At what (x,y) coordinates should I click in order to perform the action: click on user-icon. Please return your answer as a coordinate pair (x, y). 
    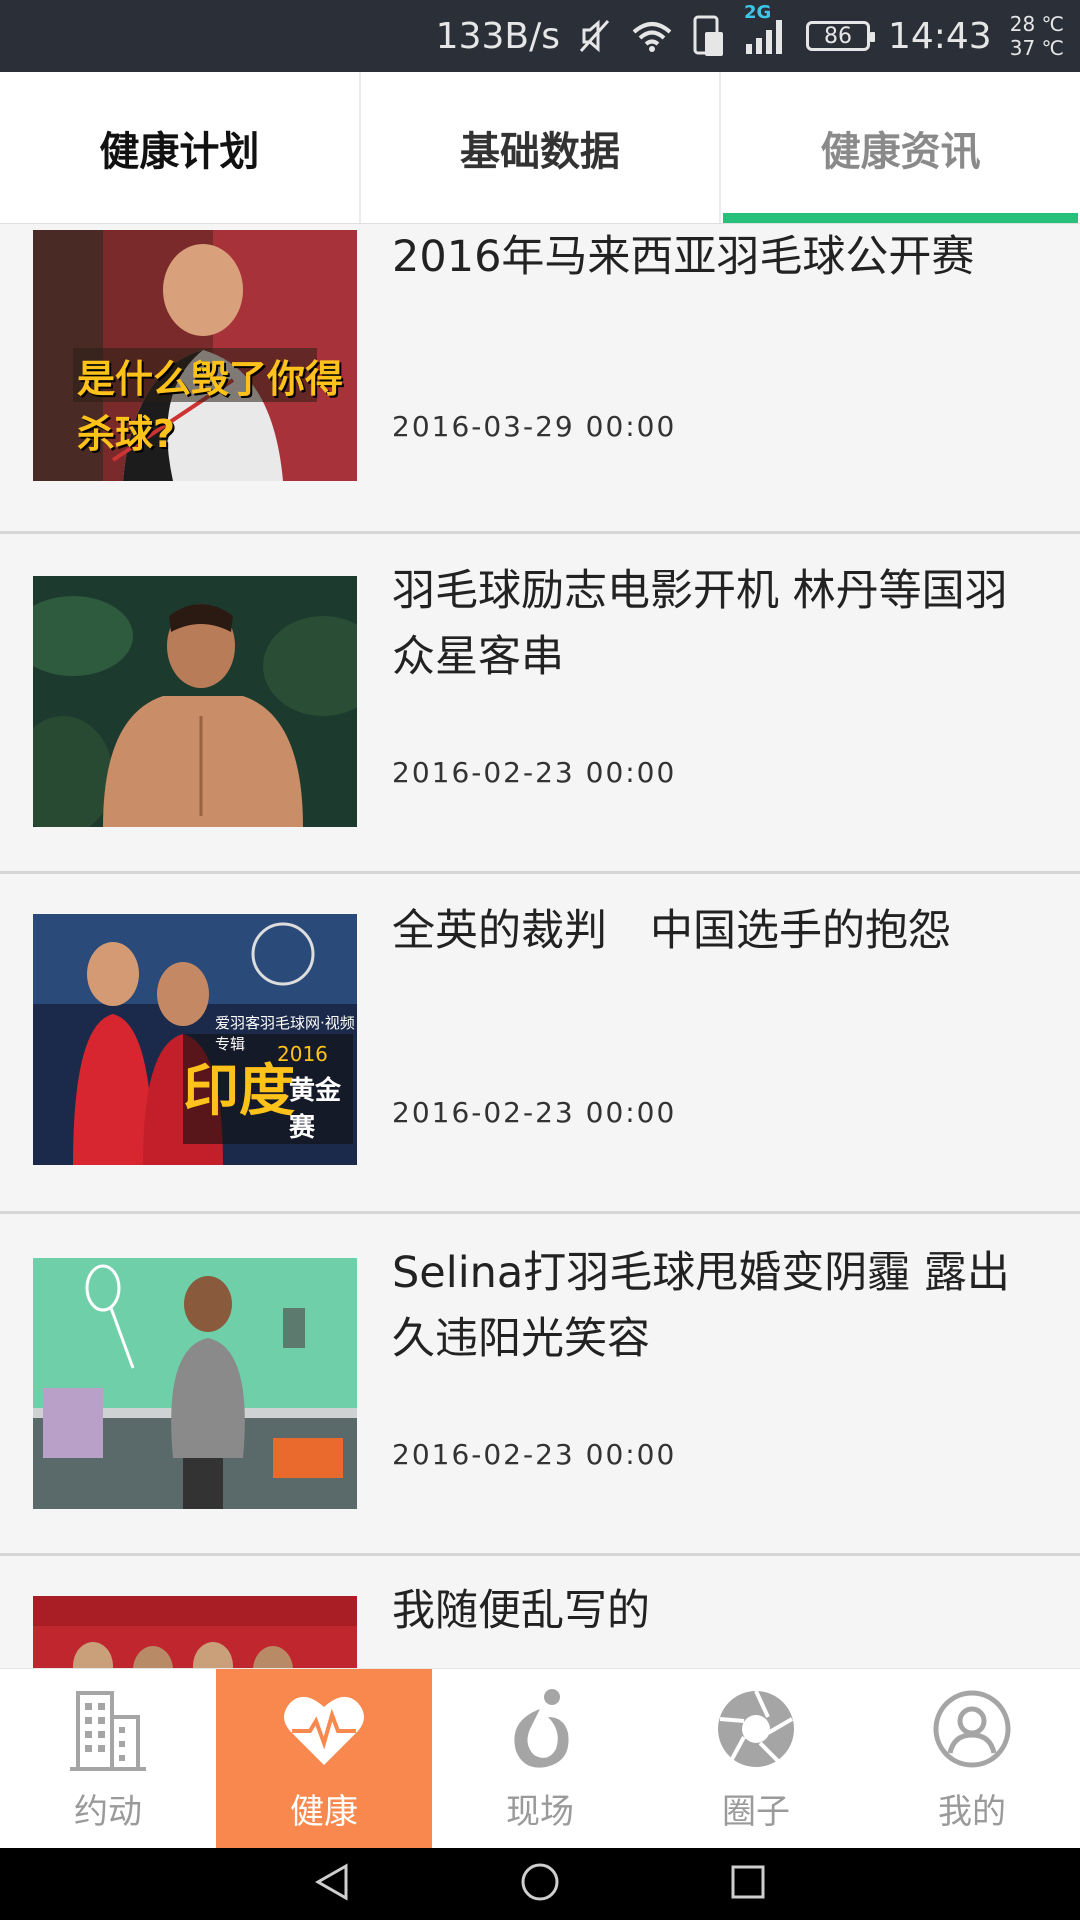
    Looking at the image, I should click on (972, 1729).